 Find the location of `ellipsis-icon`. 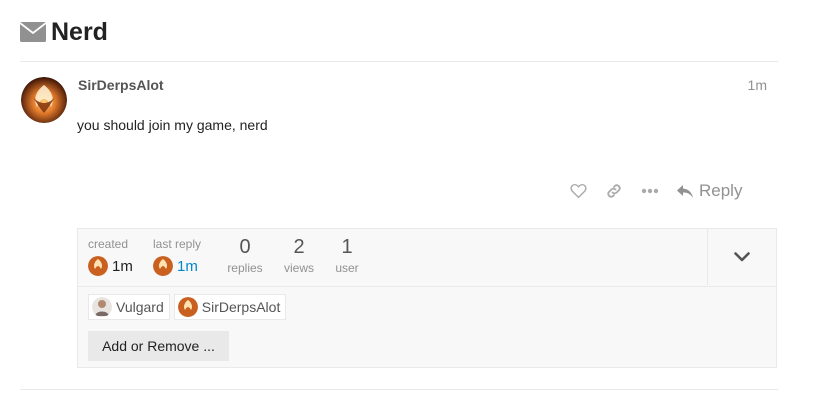

ellipsis-icon is located at coordinates (650, 191).